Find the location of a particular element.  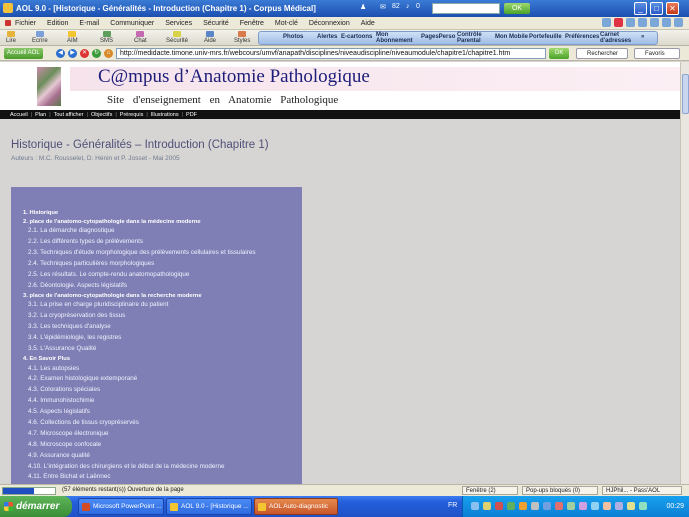

toolbar-read-button: Lire is located at coordinates (11, 37).